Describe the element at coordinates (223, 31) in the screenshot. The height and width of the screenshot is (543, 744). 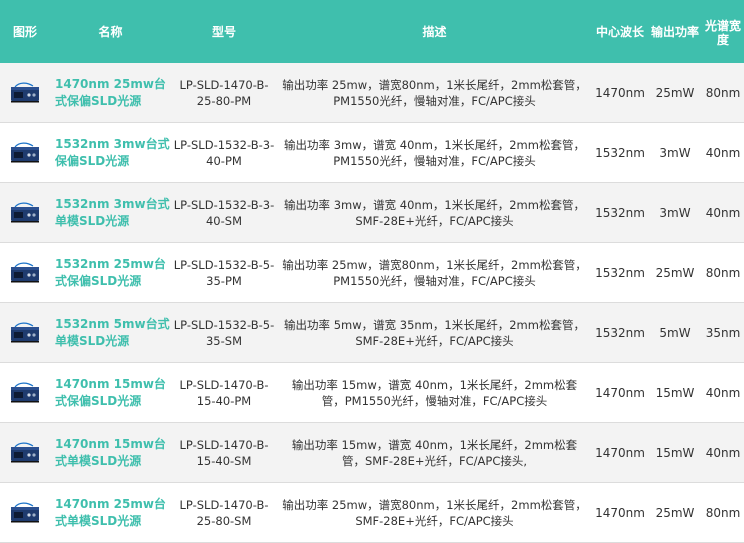
I see `header-model: 型号` at that location.